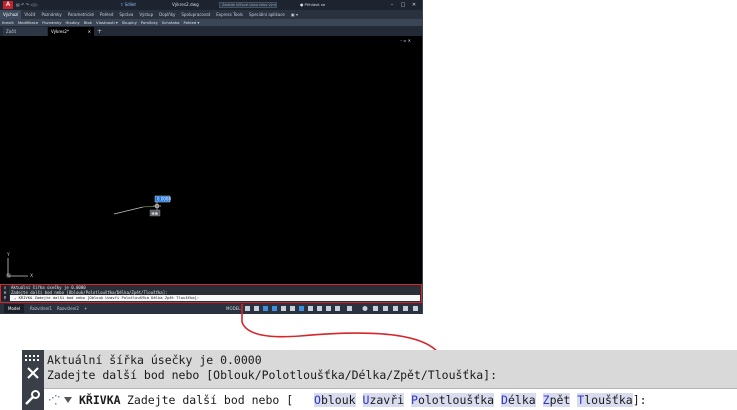 The width and height of the screenshot is (737, 410). Describe the element at coordinates (89, 31) in the screenshot. I see `close-tab-icon: ✕` at that location.